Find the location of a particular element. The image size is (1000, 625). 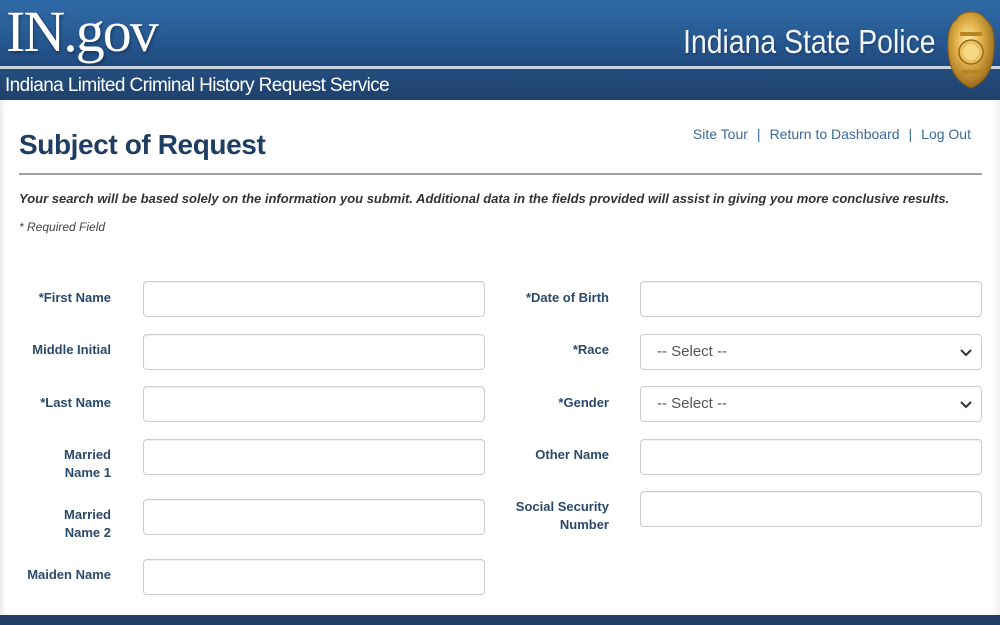

middle-initial-input is located at coordinates (314, 352).